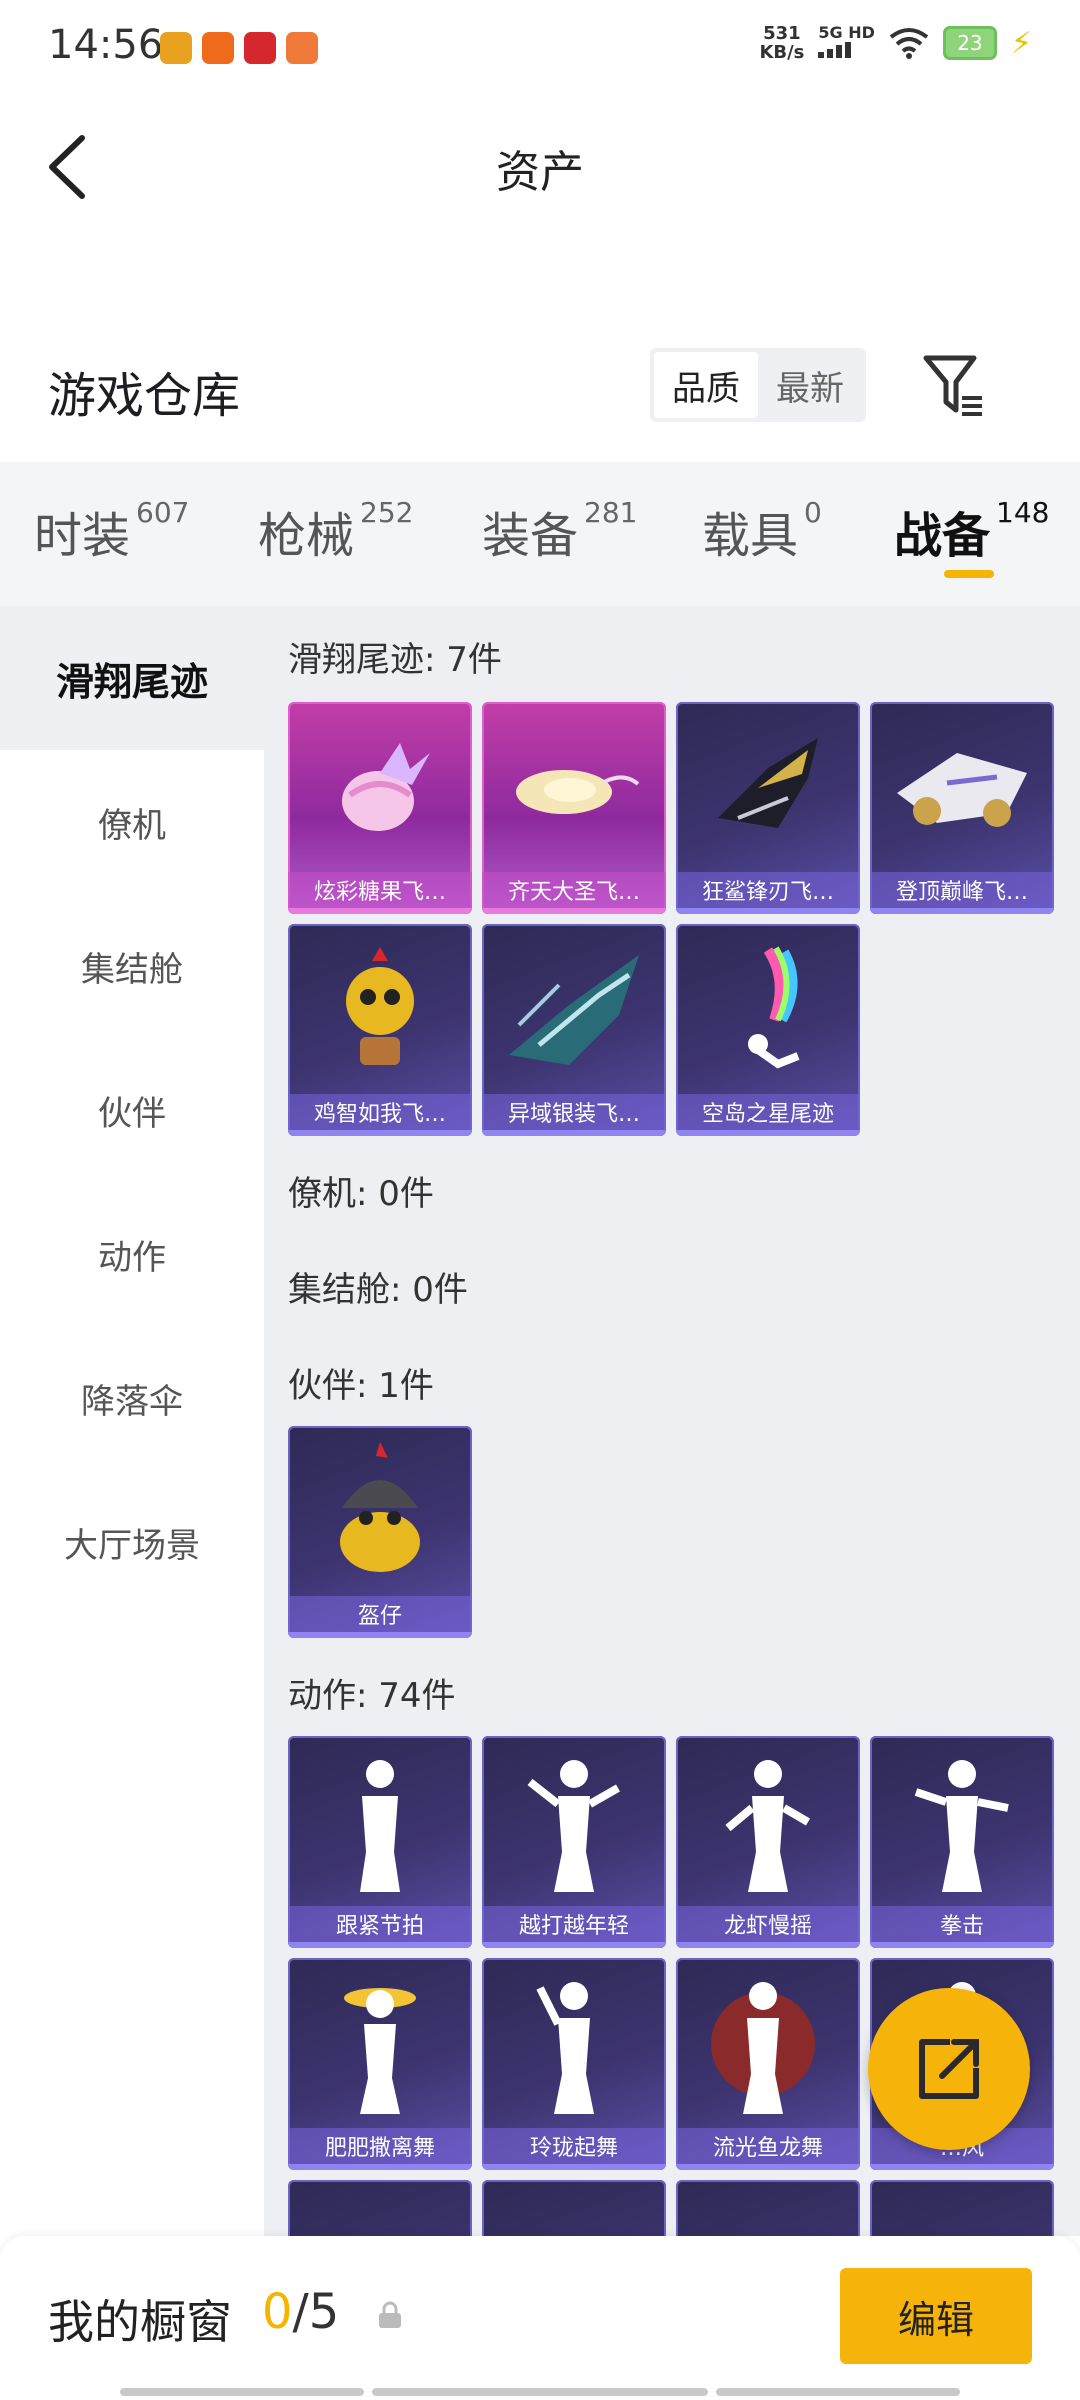 Image resolution: width=1080 pixels, height=2400 pixels. I want to click on item-card: 玲珑起舞, so click(574, 2064).